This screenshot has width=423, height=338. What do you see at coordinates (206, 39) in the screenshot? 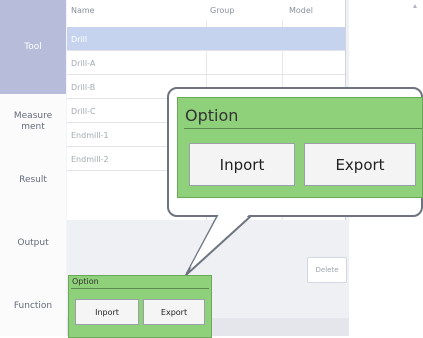
I see `table-row: Drill` at bounding box center [206, 39].